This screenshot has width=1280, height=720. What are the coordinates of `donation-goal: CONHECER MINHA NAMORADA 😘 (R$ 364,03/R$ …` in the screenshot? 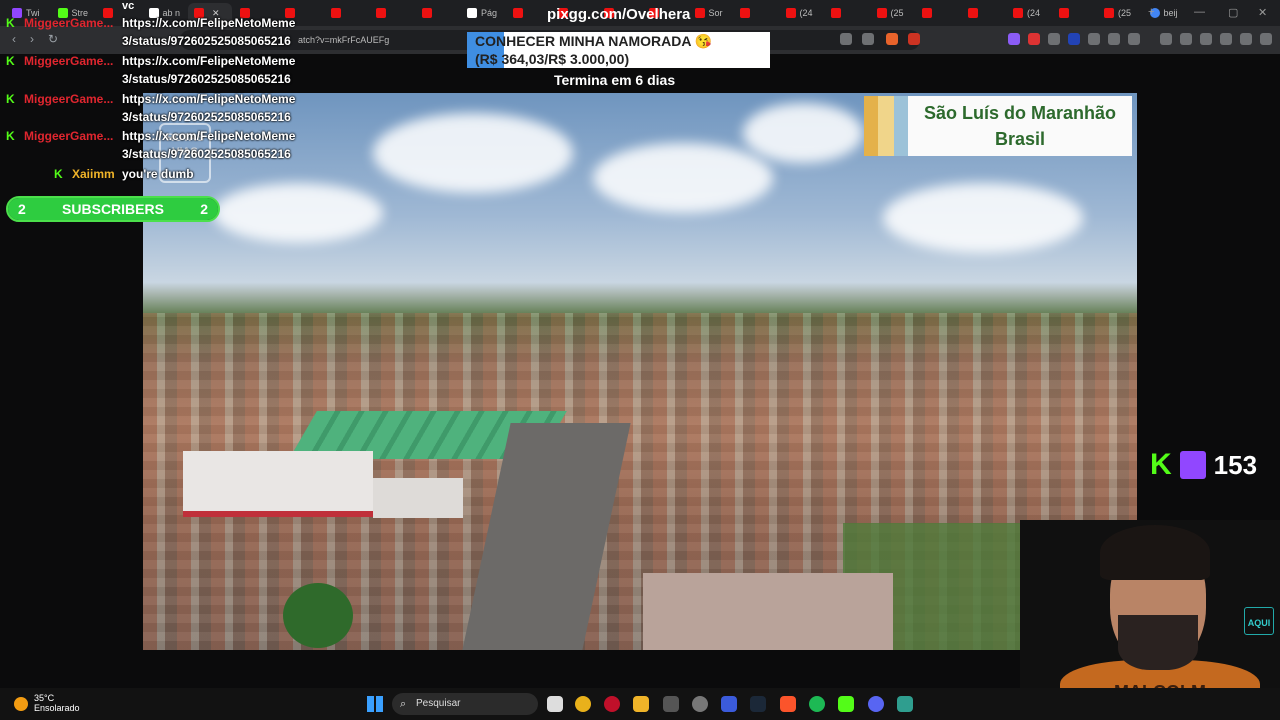 It's located at (618, 50).